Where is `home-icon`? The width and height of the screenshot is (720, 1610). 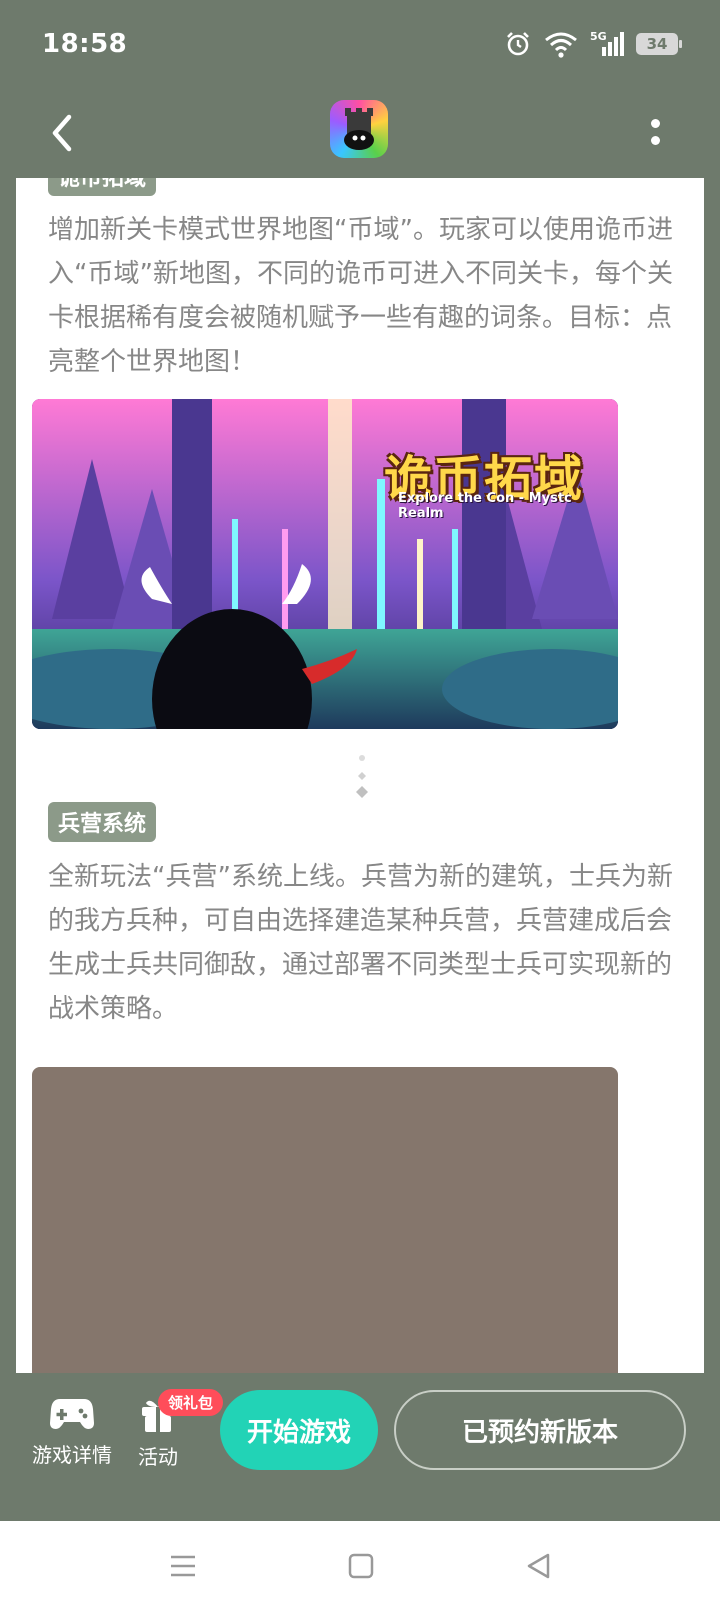
home-icon is located at coordinates (361, 1566).